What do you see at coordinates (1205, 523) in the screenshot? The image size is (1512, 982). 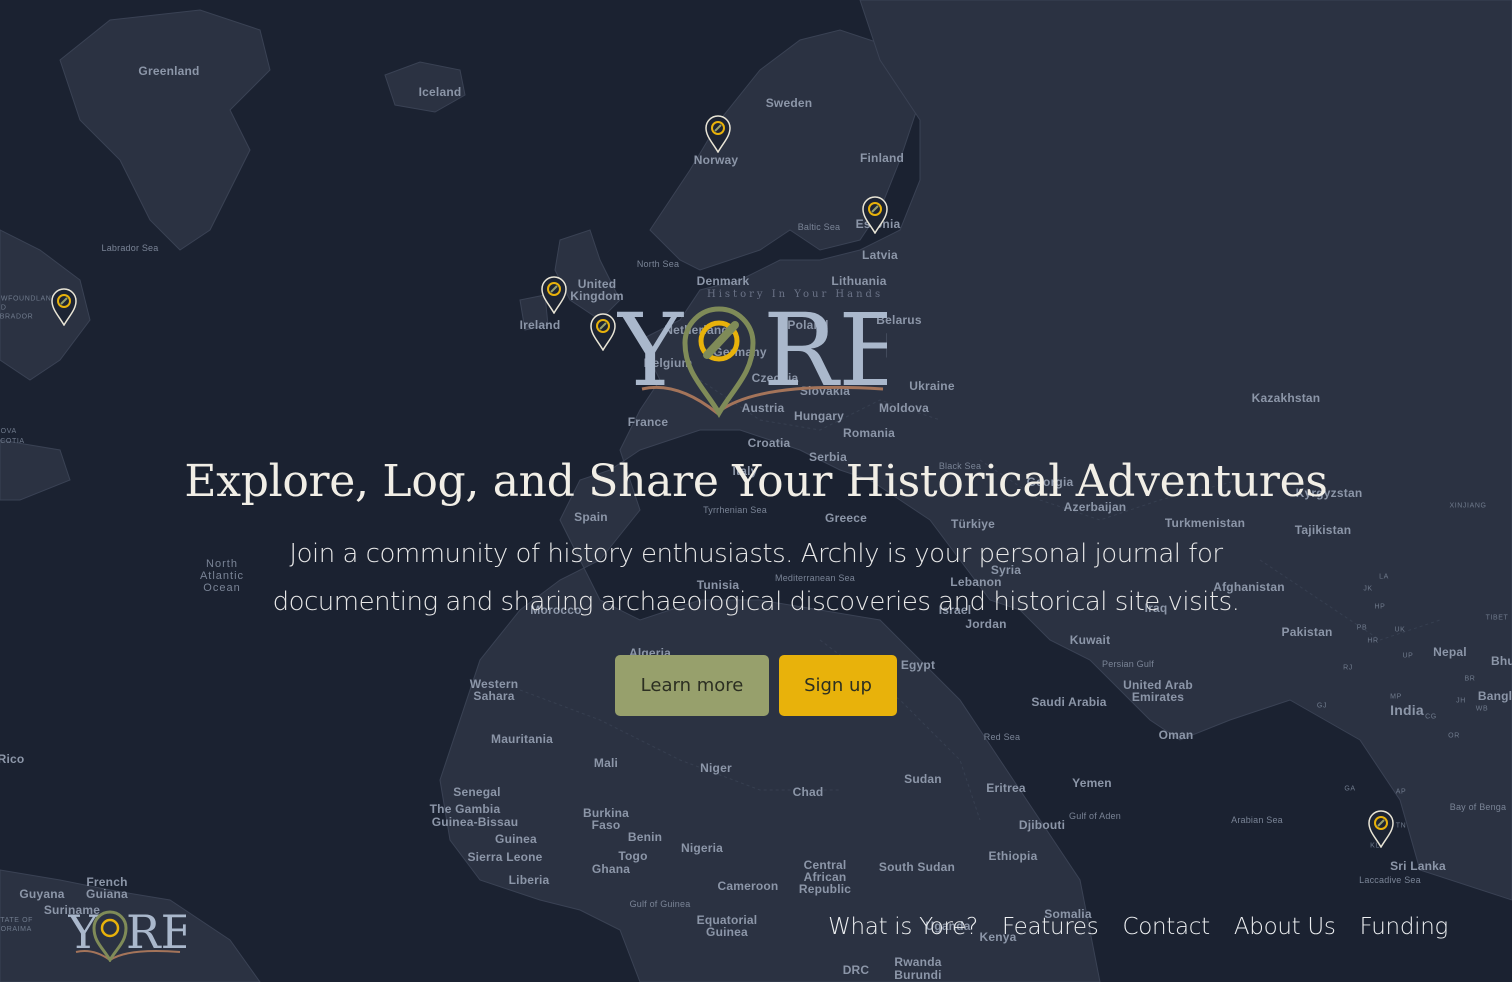 I see `map-label-turkmenistan: Turkmenistan` at bounding box center [1205, 523].